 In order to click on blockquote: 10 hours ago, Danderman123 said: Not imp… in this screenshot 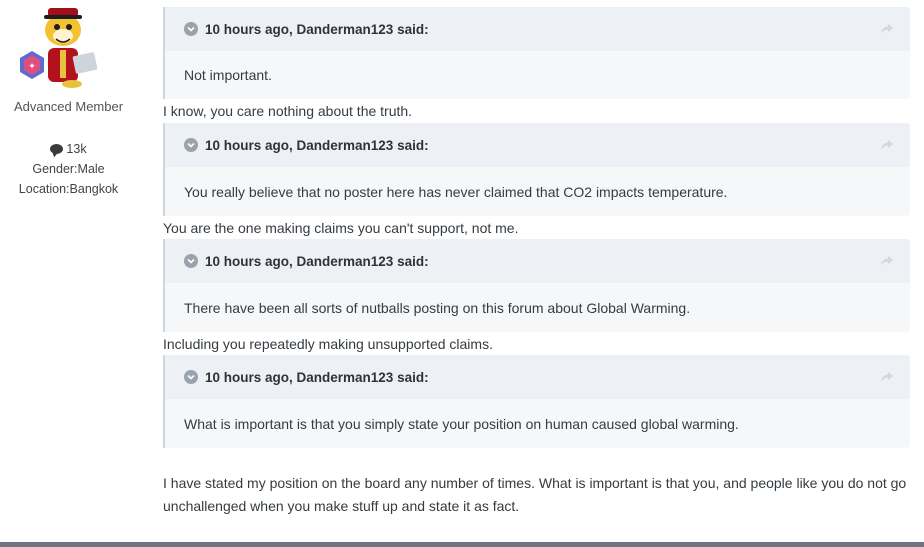, I will do `click(536, 53)`.